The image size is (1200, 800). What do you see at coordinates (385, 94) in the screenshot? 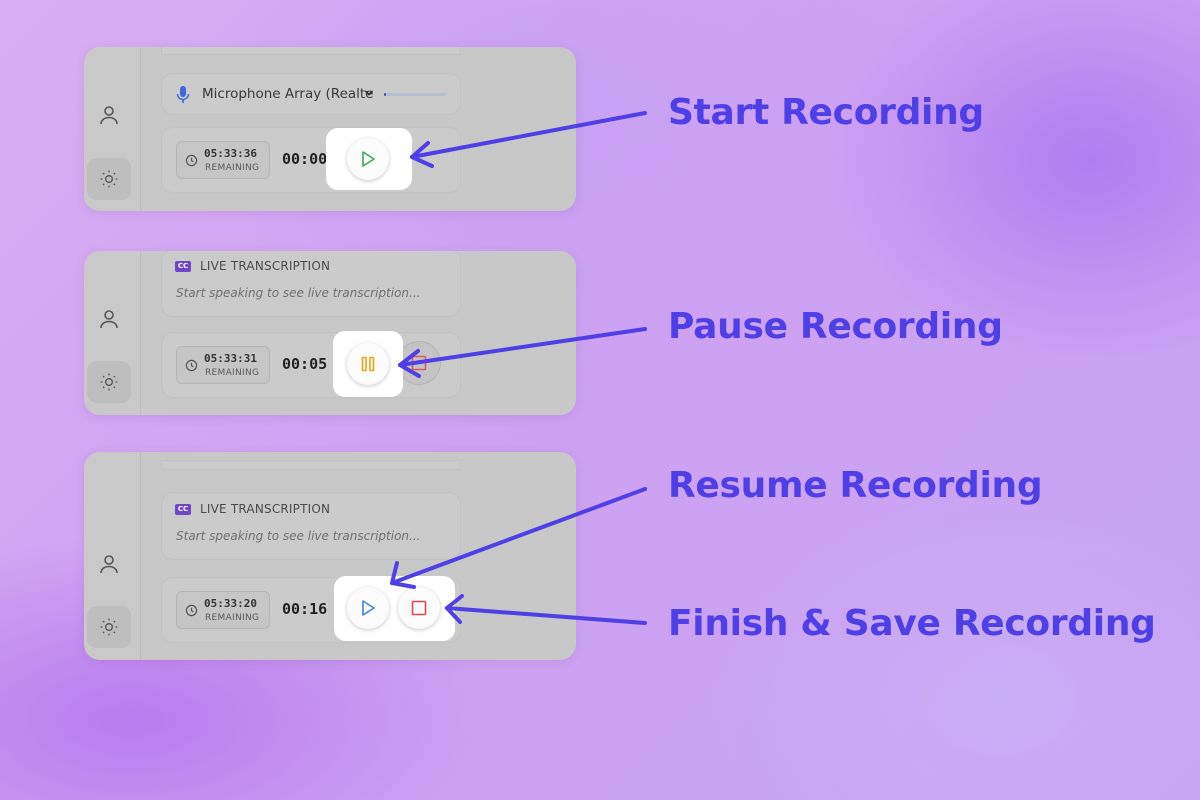
I see `input-level-fill` at bounding box center [385, 94].